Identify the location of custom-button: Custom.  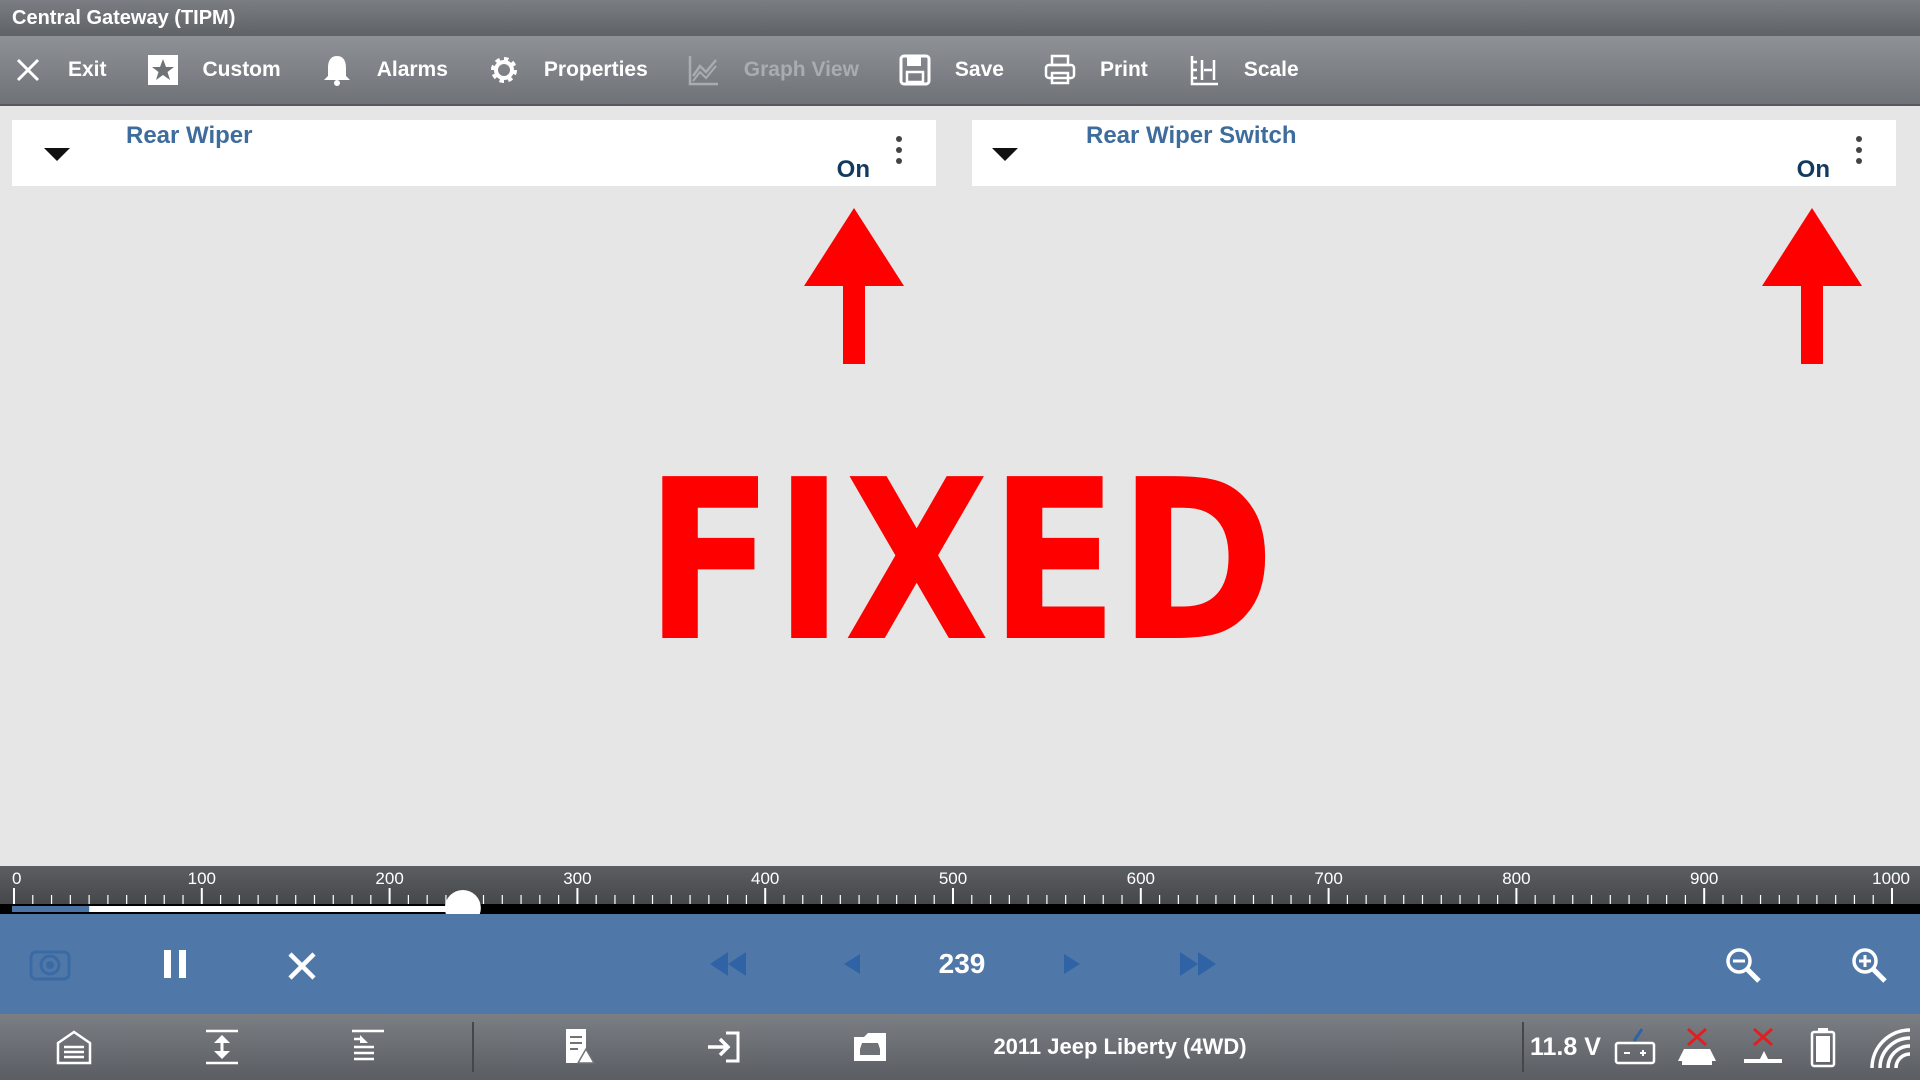
(213, 70).